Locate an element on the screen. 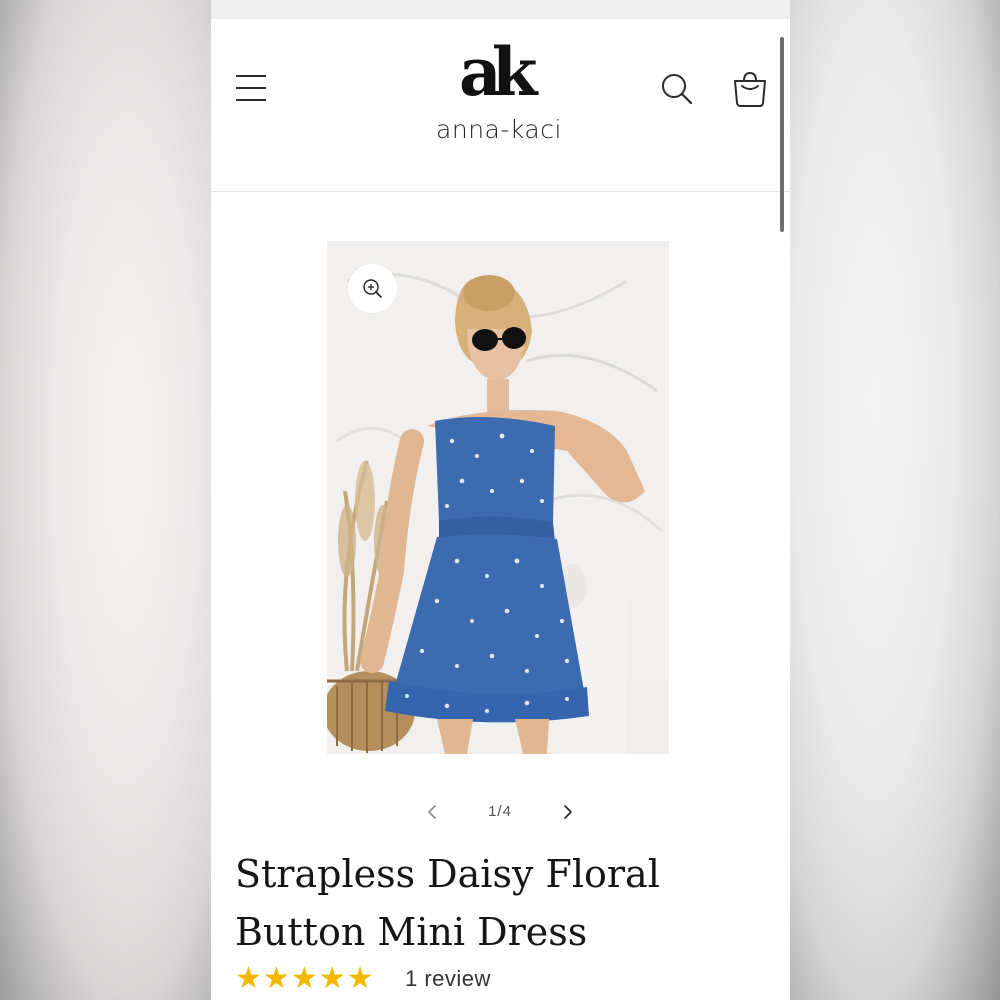 The height and width of the screenshot is (1000, 1000). product-rating: ★★★★★ 1 review is located at coordinates (435, 979).